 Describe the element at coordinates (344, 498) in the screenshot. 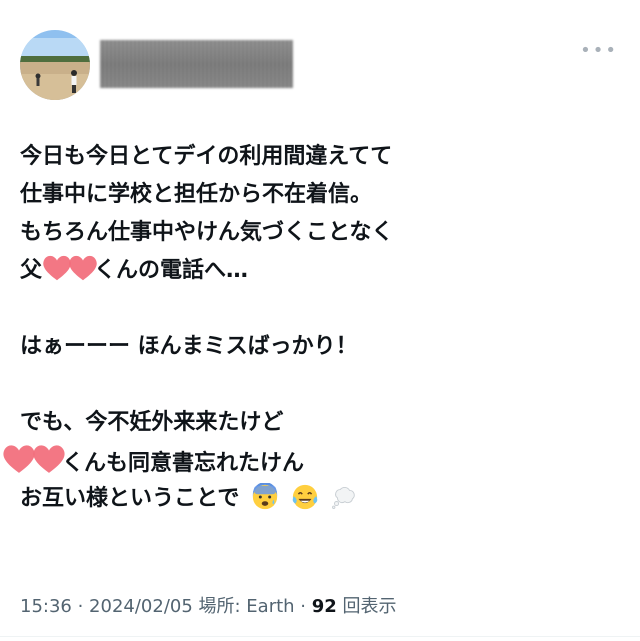

I see `thought-bubble-icon` at that location.